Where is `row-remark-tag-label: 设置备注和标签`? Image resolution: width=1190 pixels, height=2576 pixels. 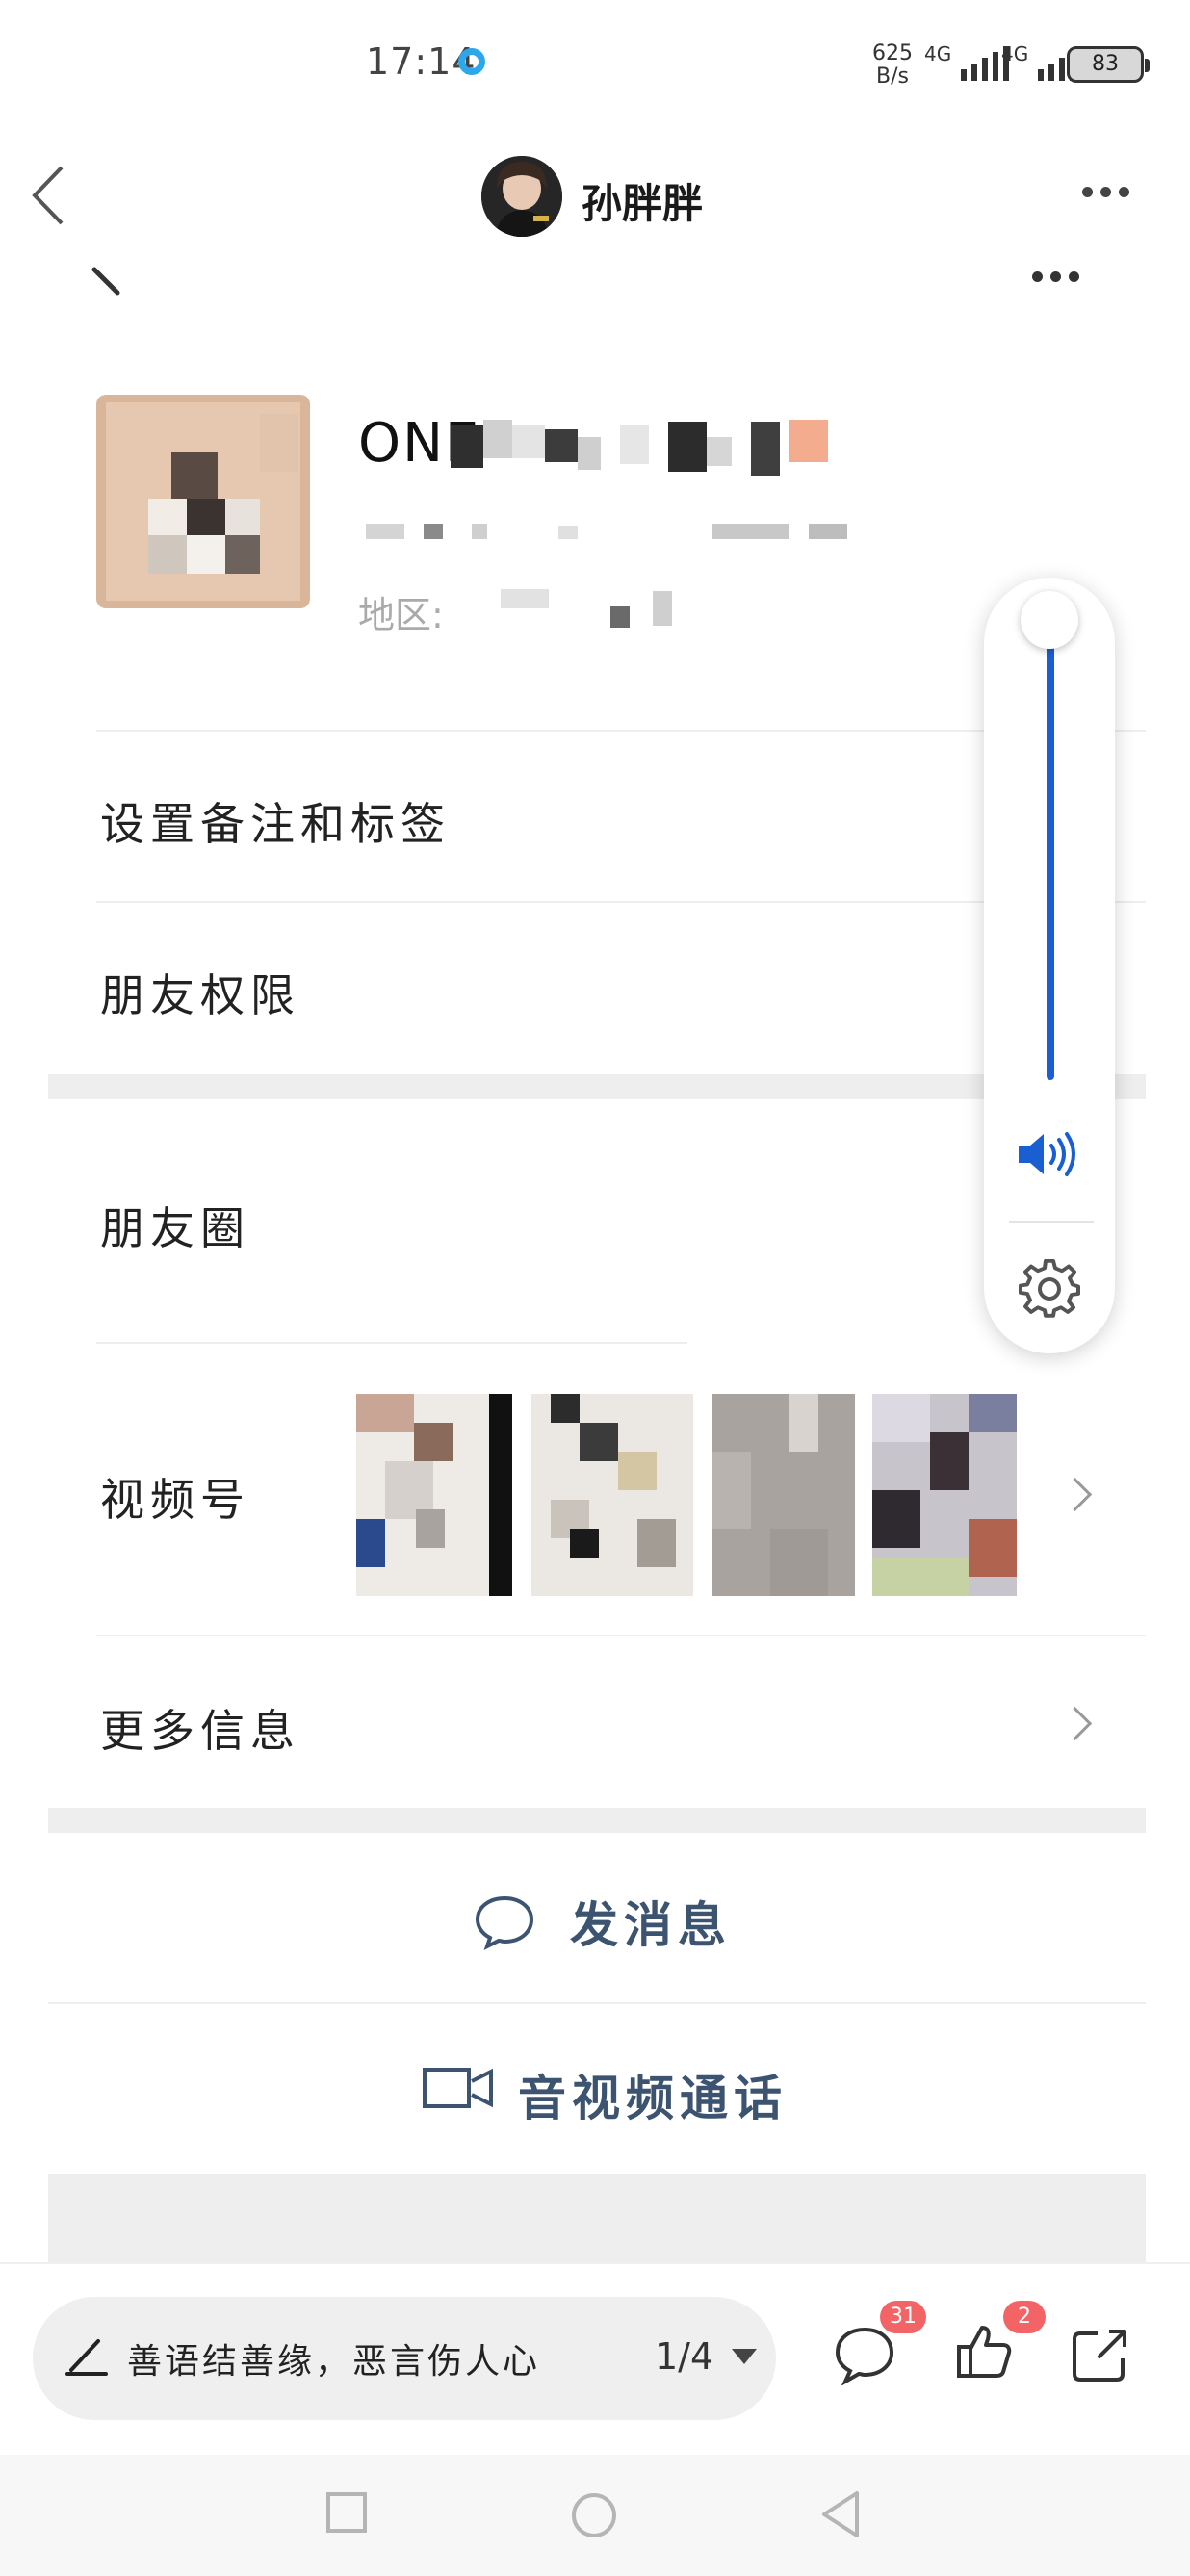 row-remark-tag-label: 设置备注和标签 is located at coordinates (275, 824).